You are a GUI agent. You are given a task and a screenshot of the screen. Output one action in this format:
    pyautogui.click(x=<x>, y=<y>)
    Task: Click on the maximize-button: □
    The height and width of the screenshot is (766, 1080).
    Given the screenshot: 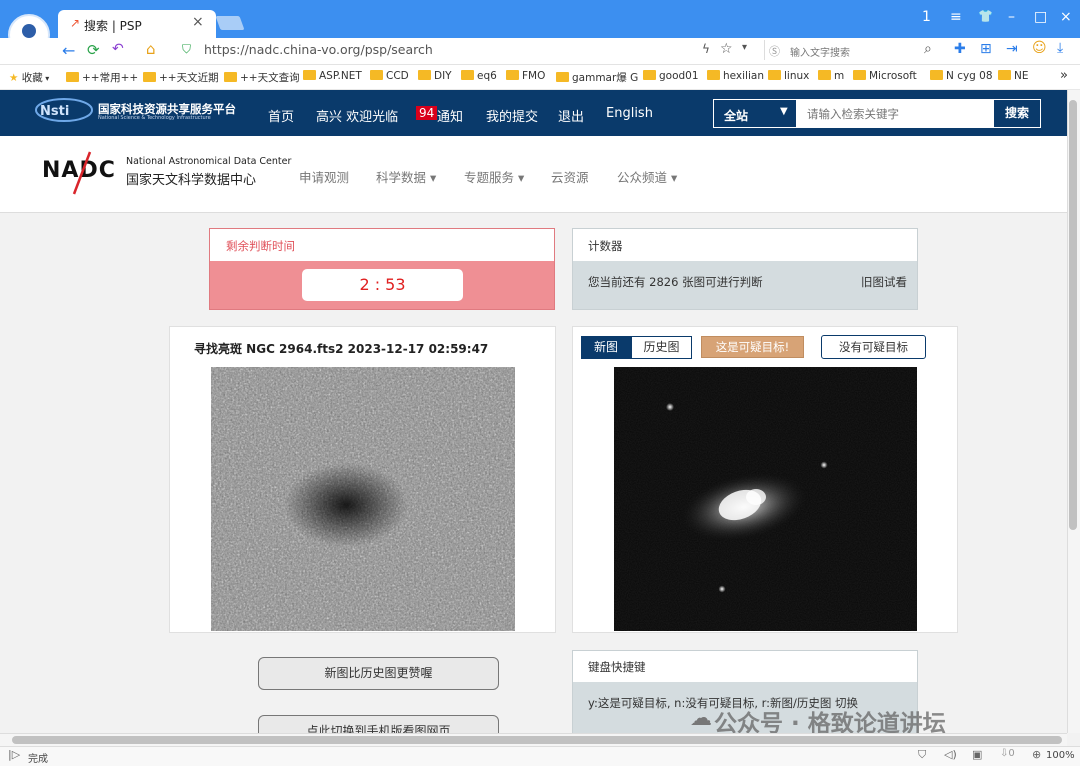 What is the action you would take?
    pyautogui.click(x=1040, y=17)
    